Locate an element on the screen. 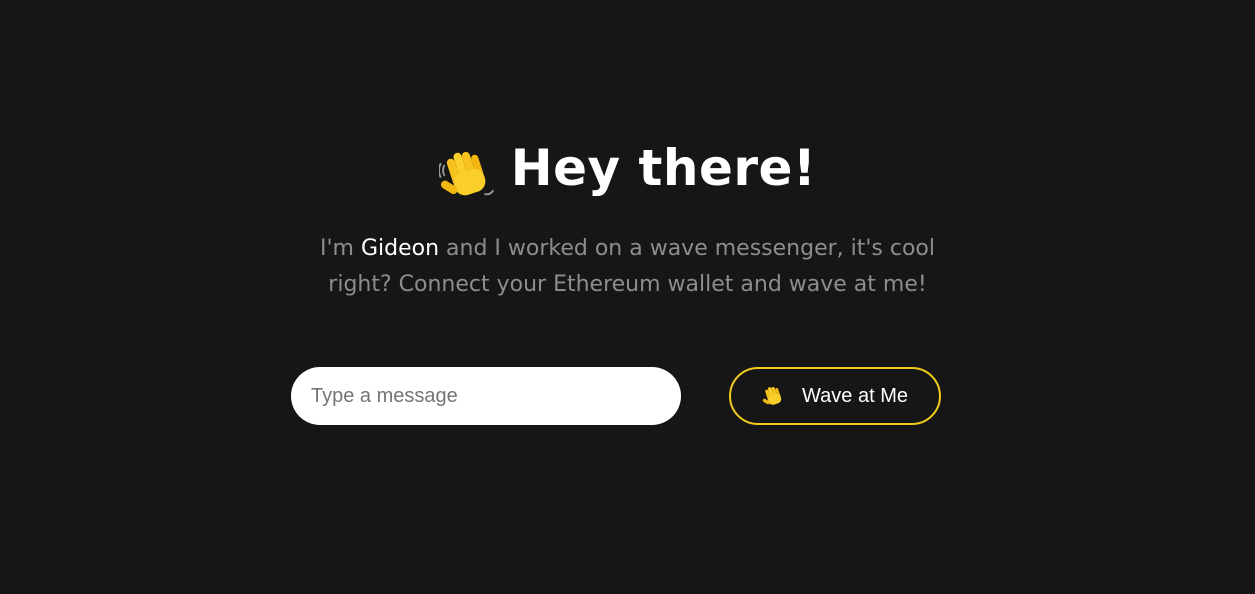  wave-at-me-button: Wave at Me is located at coordinates (835, 396).